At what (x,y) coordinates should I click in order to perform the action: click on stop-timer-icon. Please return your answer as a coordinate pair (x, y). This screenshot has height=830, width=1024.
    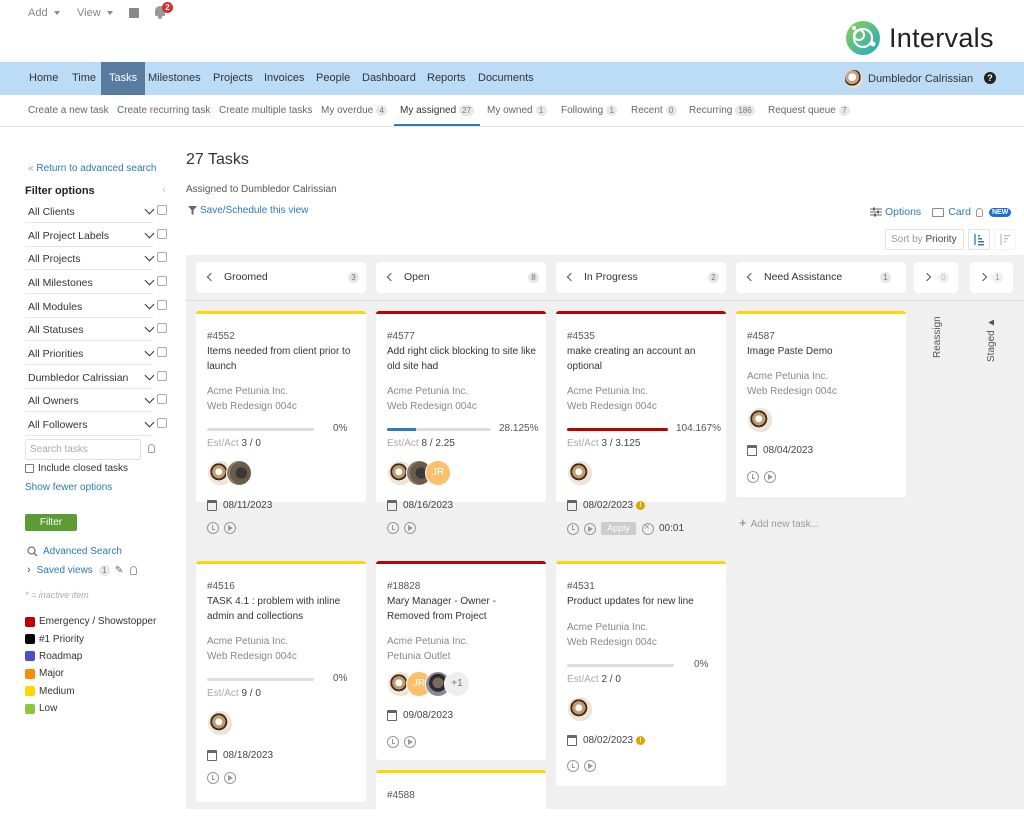
    Looking at the image, I should click on (648, 528).